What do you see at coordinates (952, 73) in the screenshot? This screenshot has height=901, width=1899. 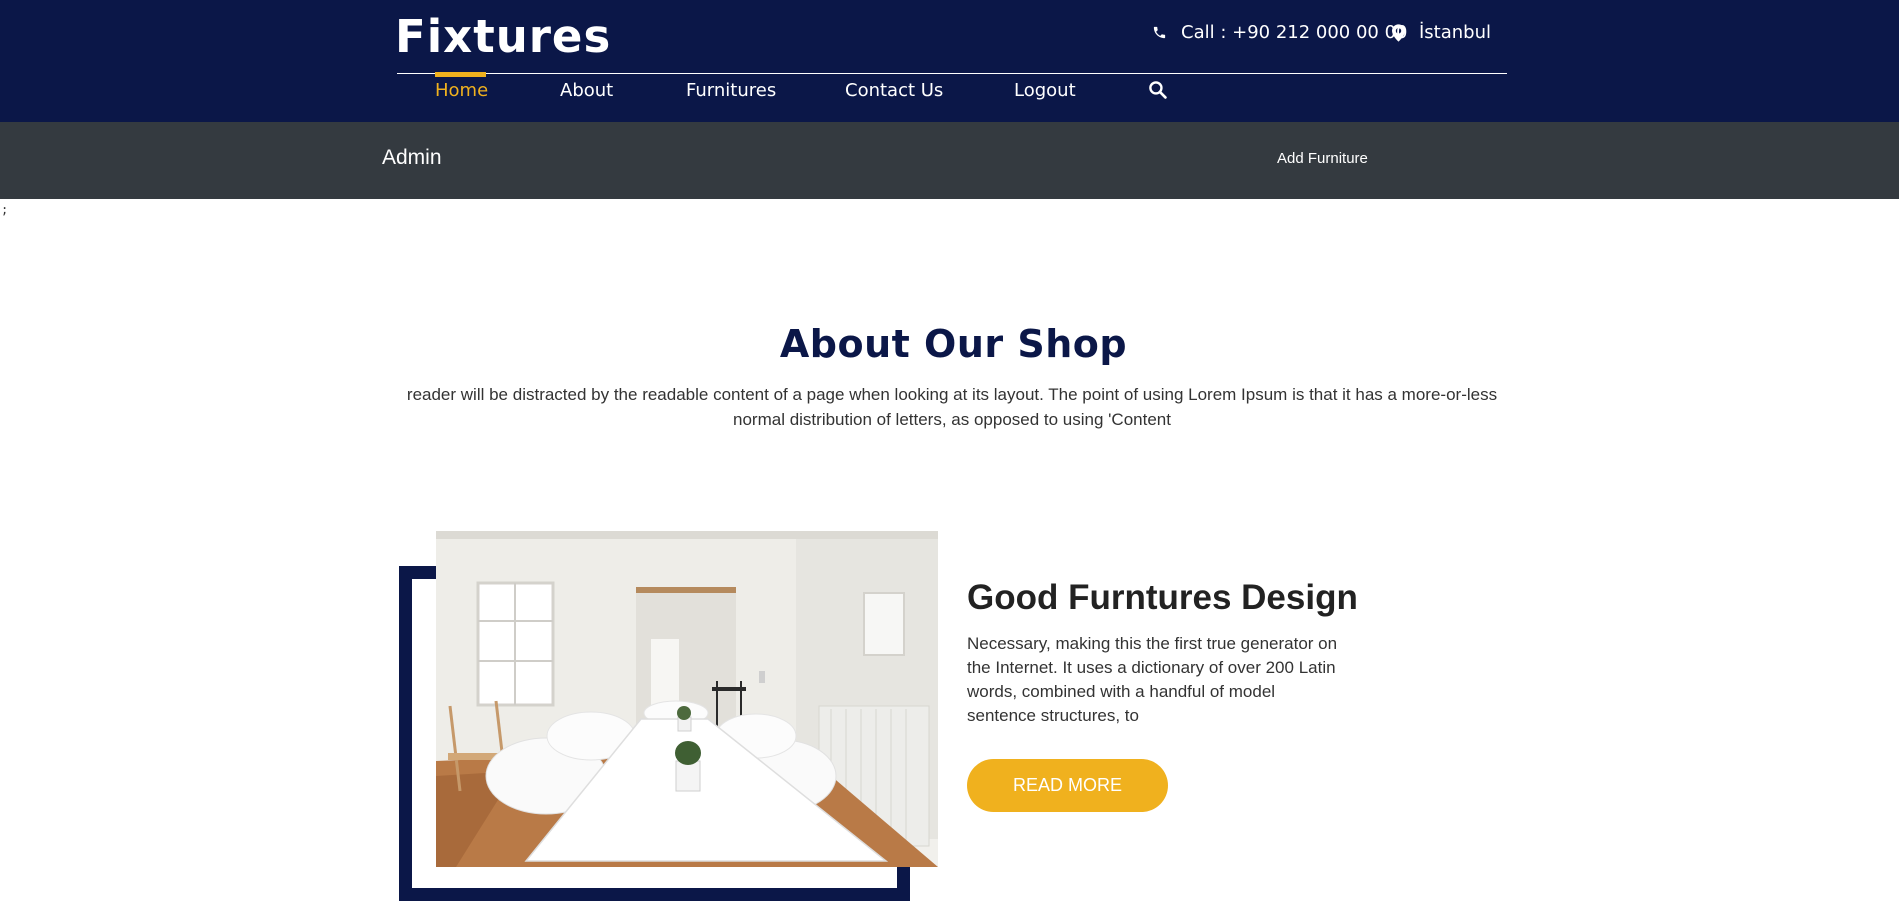 I see `header-divider` at bounding box center [952, 73].